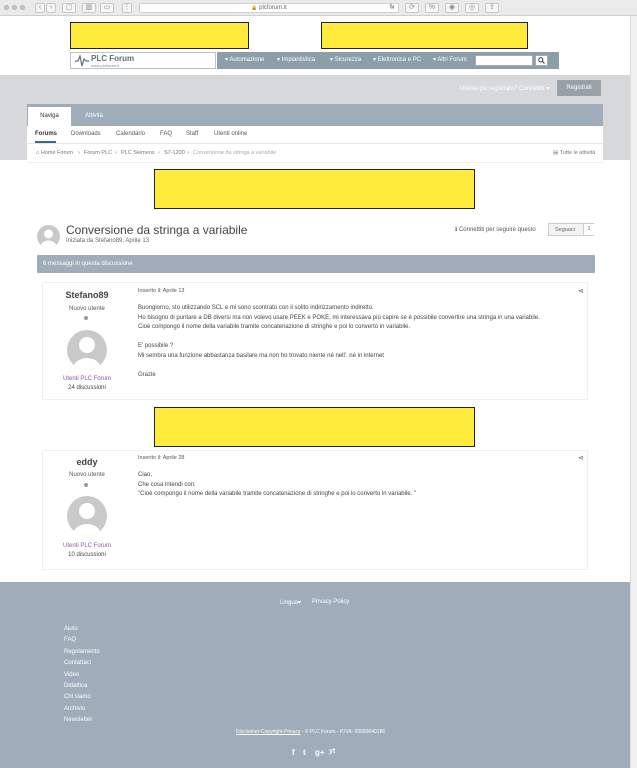 The width and height of the screenshot is (637, 768). What do you see at coordinates (86, 485) in the screenshot?
I see `rank-pip-icon` at bounding box center [86, 485].